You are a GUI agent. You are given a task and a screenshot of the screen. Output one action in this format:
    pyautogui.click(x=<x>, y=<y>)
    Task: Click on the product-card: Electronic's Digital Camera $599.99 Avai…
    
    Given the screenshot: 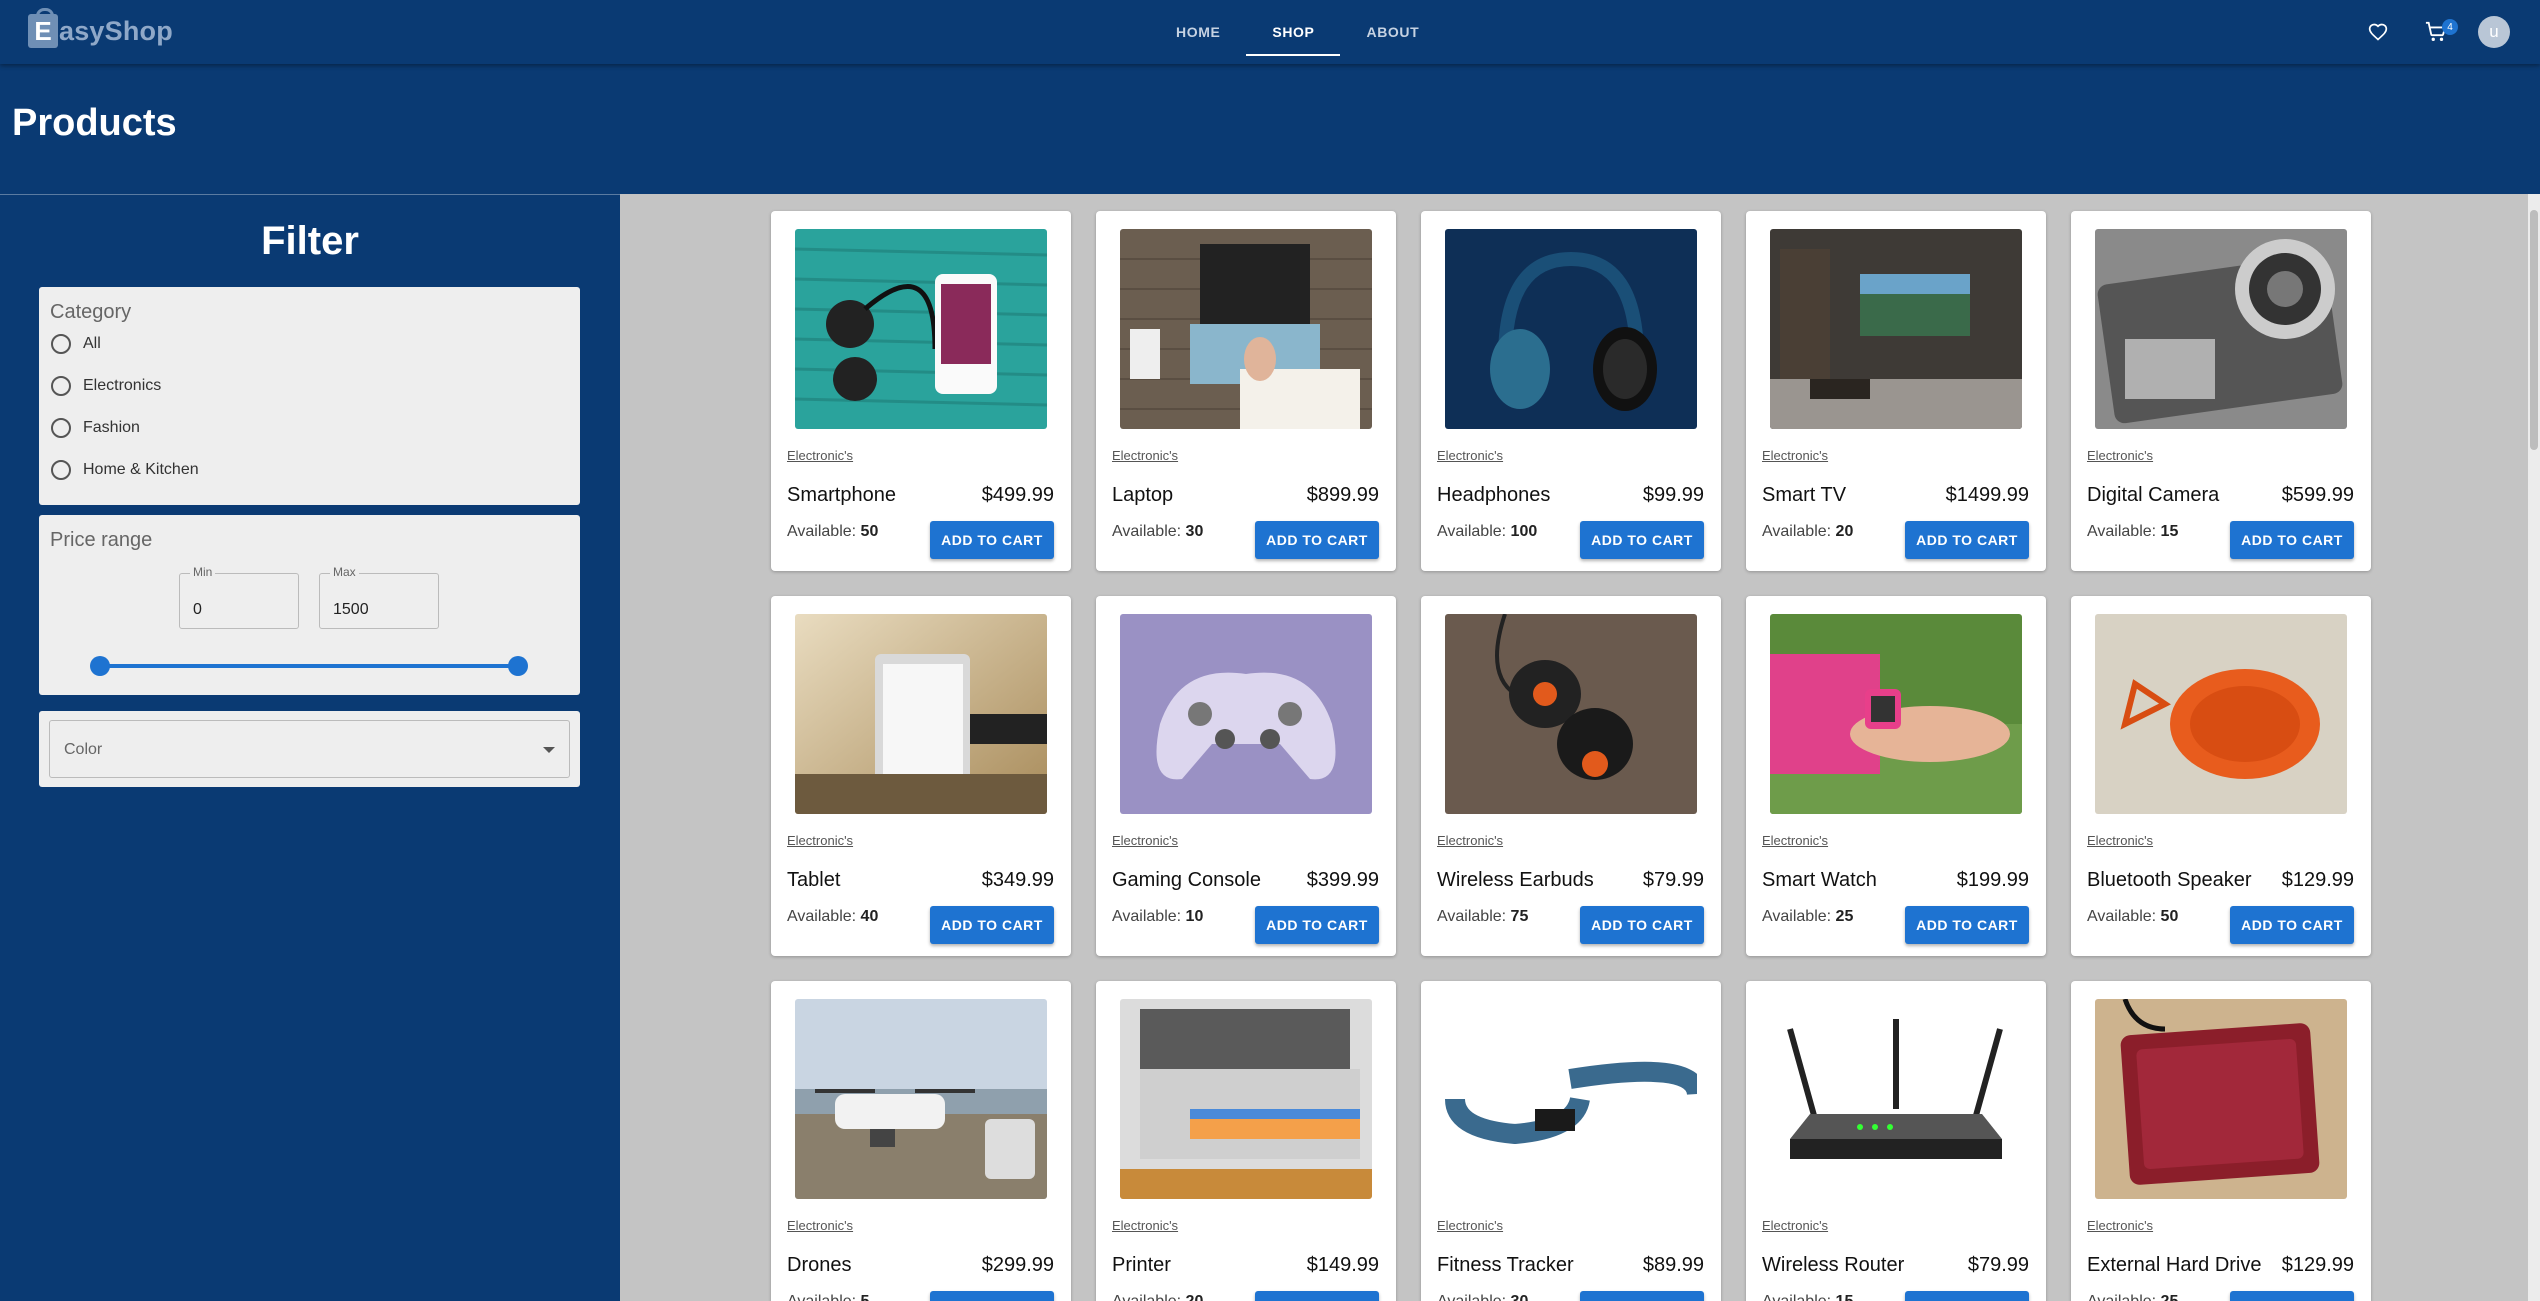 What is the action you would take?
    pyautogui.click(x=2221, y=391)
    